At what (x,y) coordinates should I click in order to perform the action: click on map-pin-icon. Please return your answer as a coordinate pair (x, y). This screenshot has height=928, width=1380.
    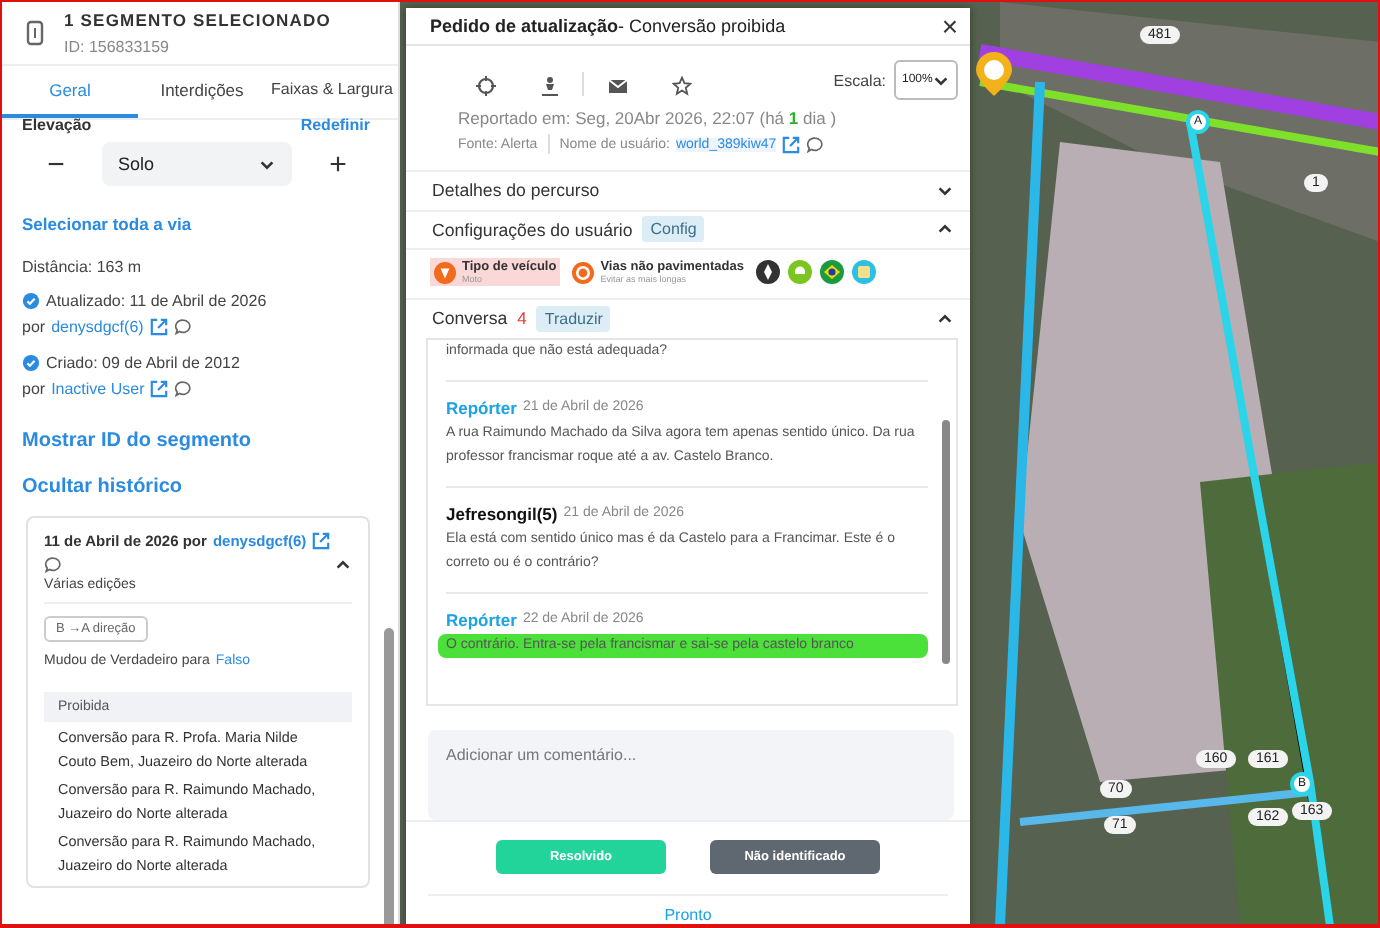
    Looking at the image, I should click on (994, 74).